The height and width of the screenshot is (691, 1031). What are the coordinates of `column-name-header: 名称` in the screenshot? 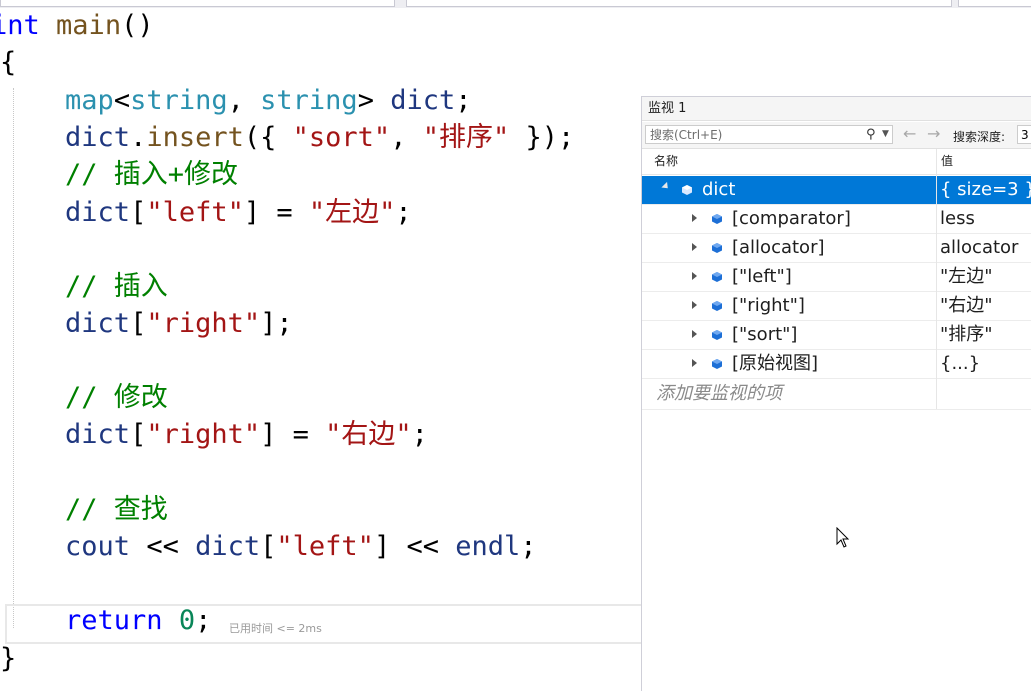 It's located at (666, 161).